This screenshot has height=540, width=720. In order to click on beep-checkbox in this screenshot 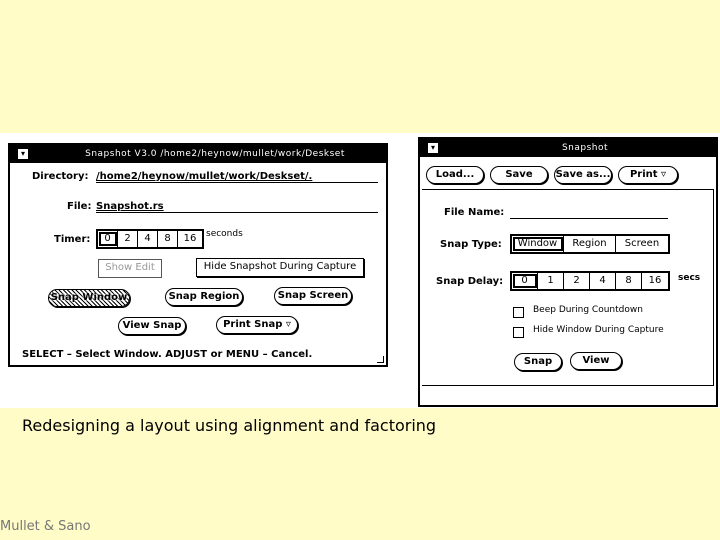, I will do `click(518, 312)`.